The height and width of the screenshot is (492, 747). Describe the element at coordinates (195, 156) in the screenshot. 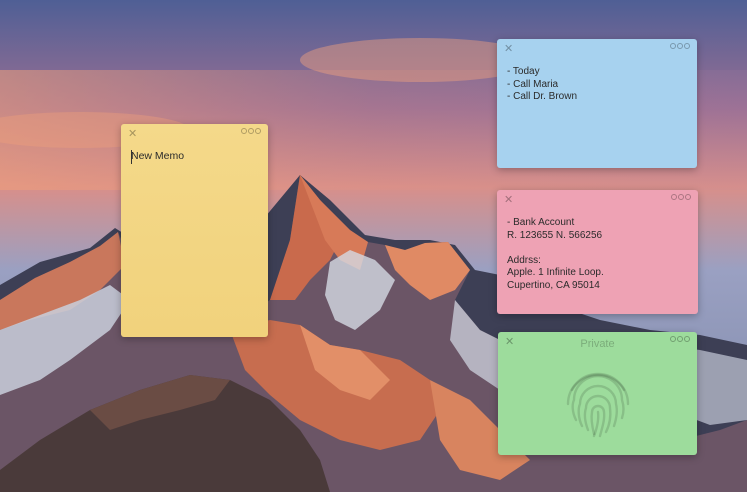

I see `note-text: New Memo` at that location.